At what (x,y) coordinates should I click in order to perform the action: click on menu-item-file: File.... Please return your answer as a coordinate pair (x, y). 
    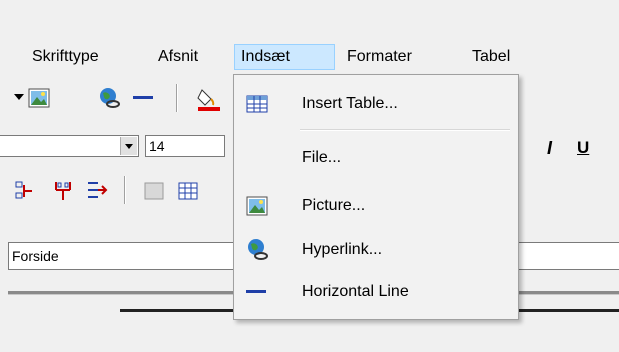
    Looking at the image, I should click on (376, 158).